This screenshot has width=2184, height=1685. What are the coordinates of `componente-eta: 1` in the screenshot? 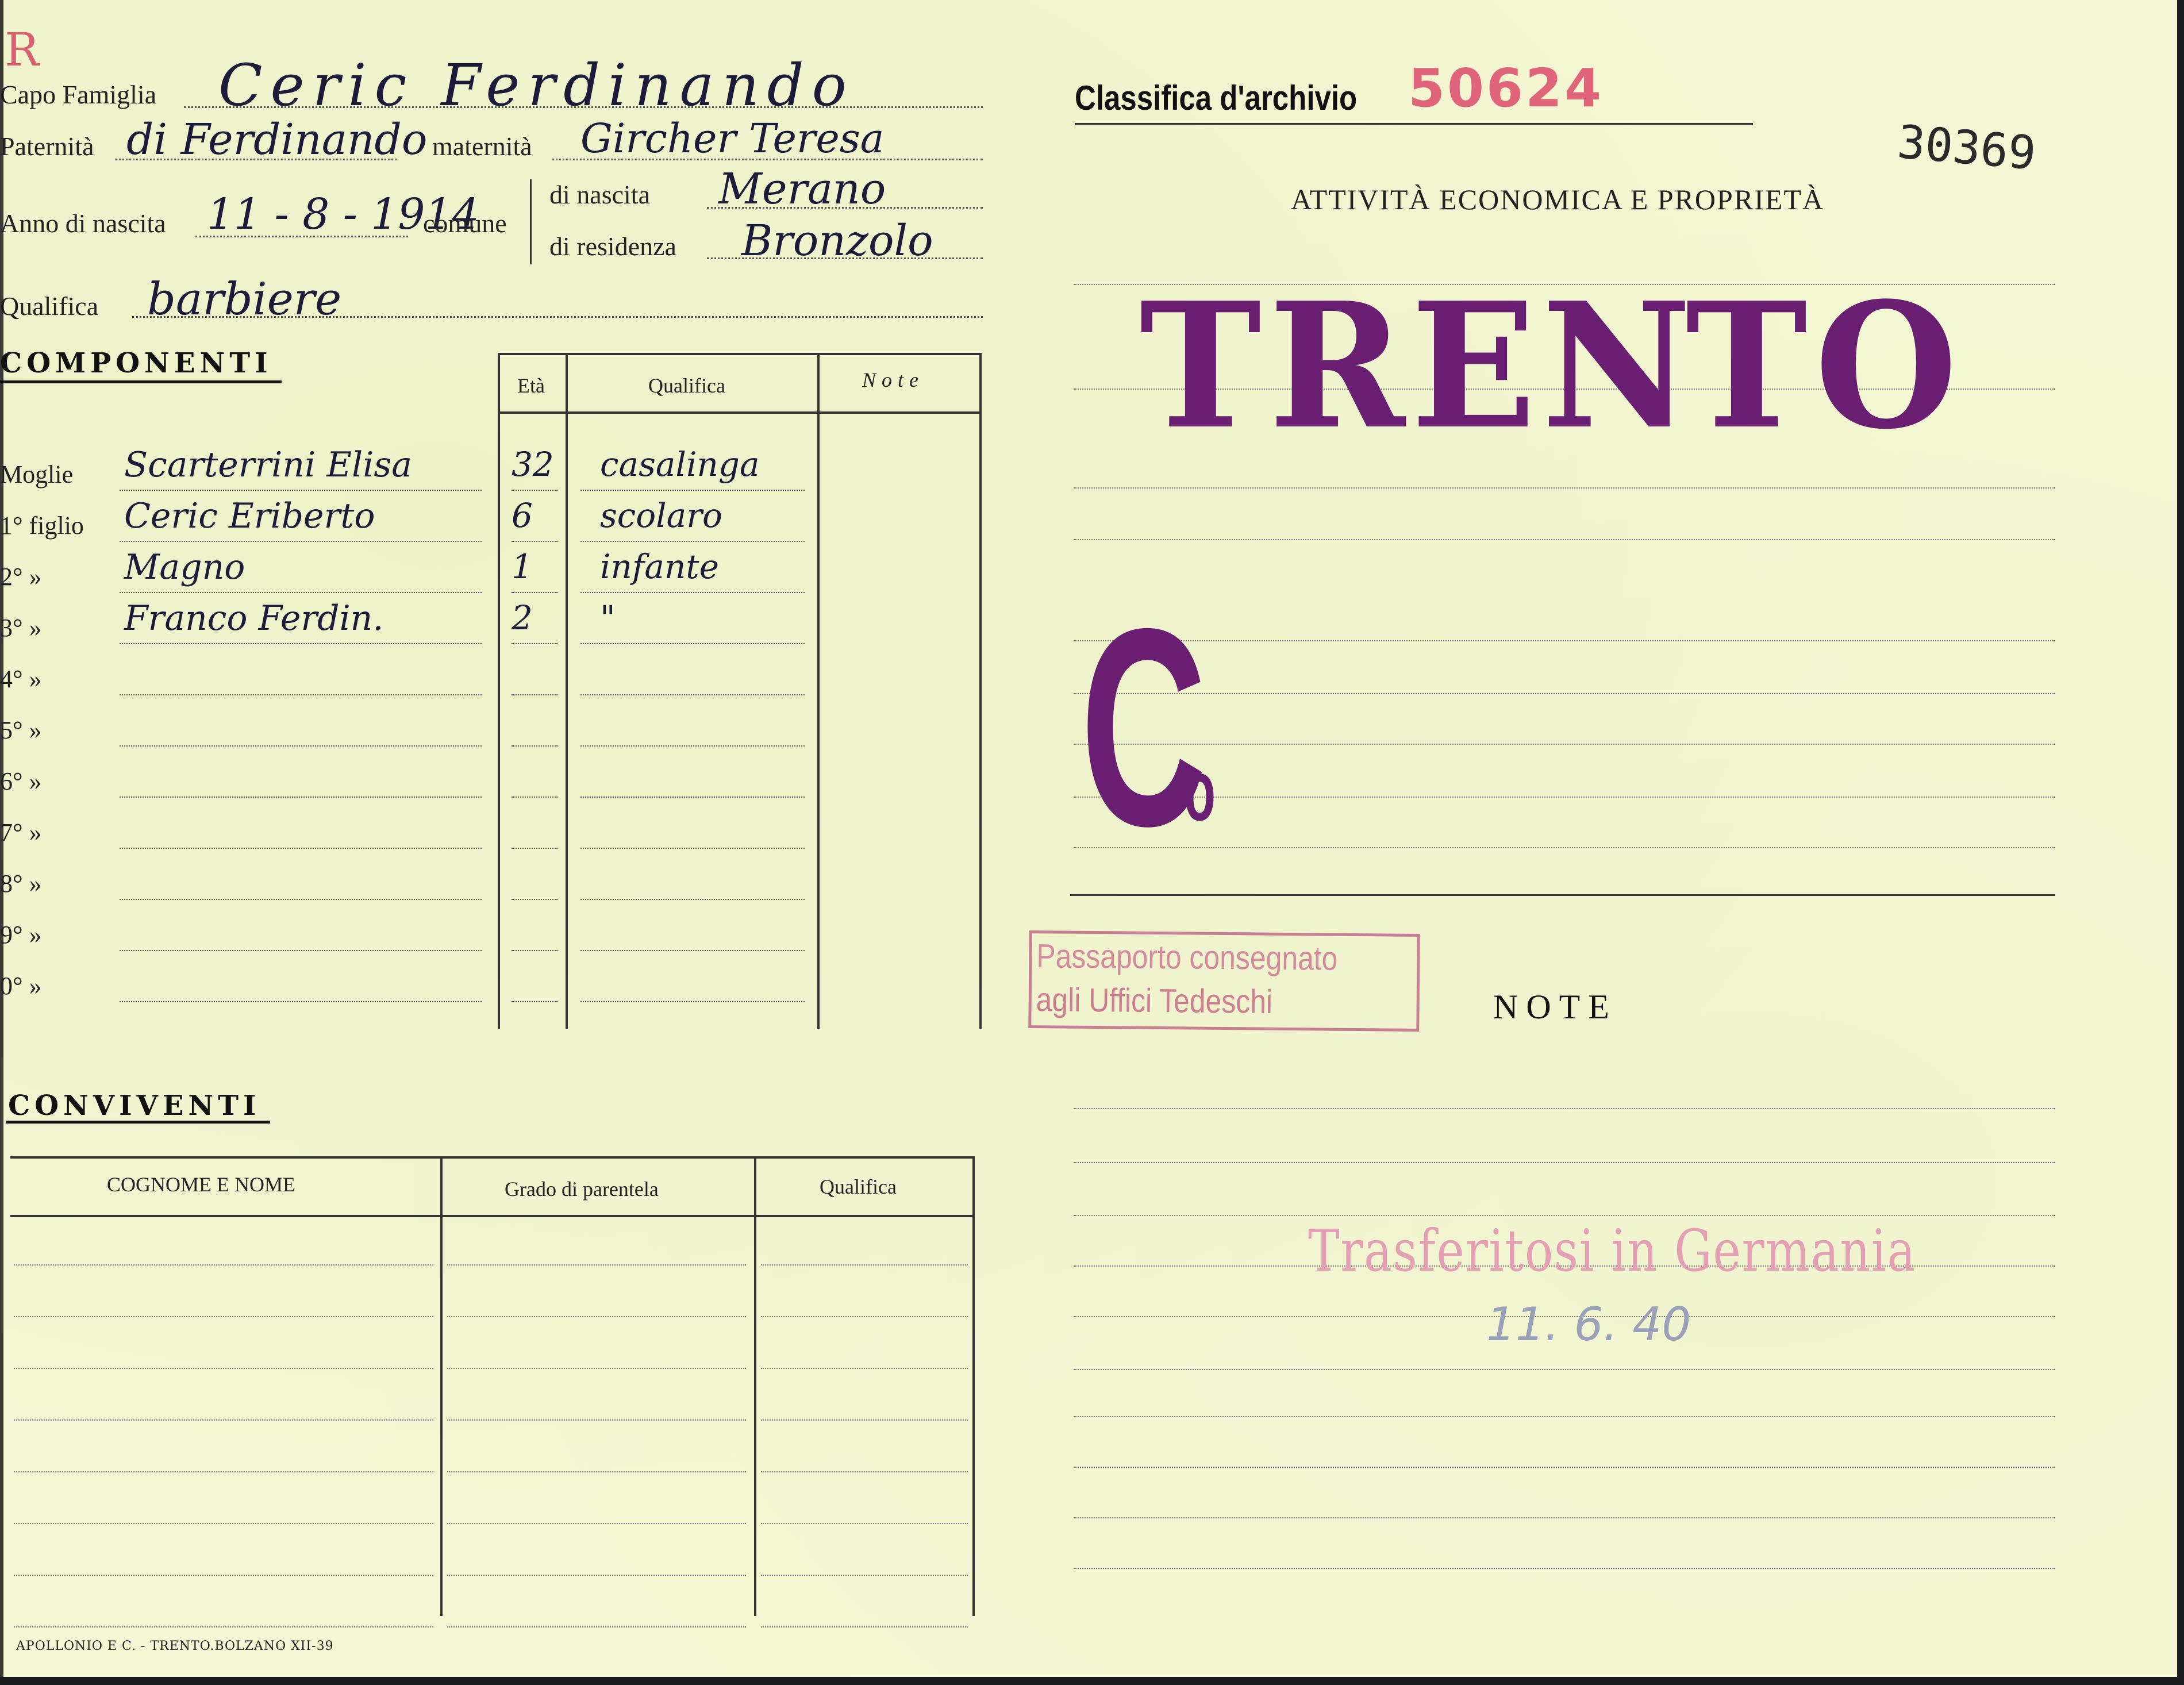 It's located at (522, 566).